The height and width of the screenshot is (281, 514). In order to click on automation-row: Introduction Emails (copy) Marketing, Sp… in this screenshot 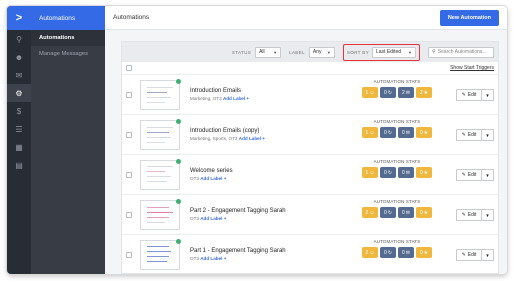, I will do `click(310, 134)`.